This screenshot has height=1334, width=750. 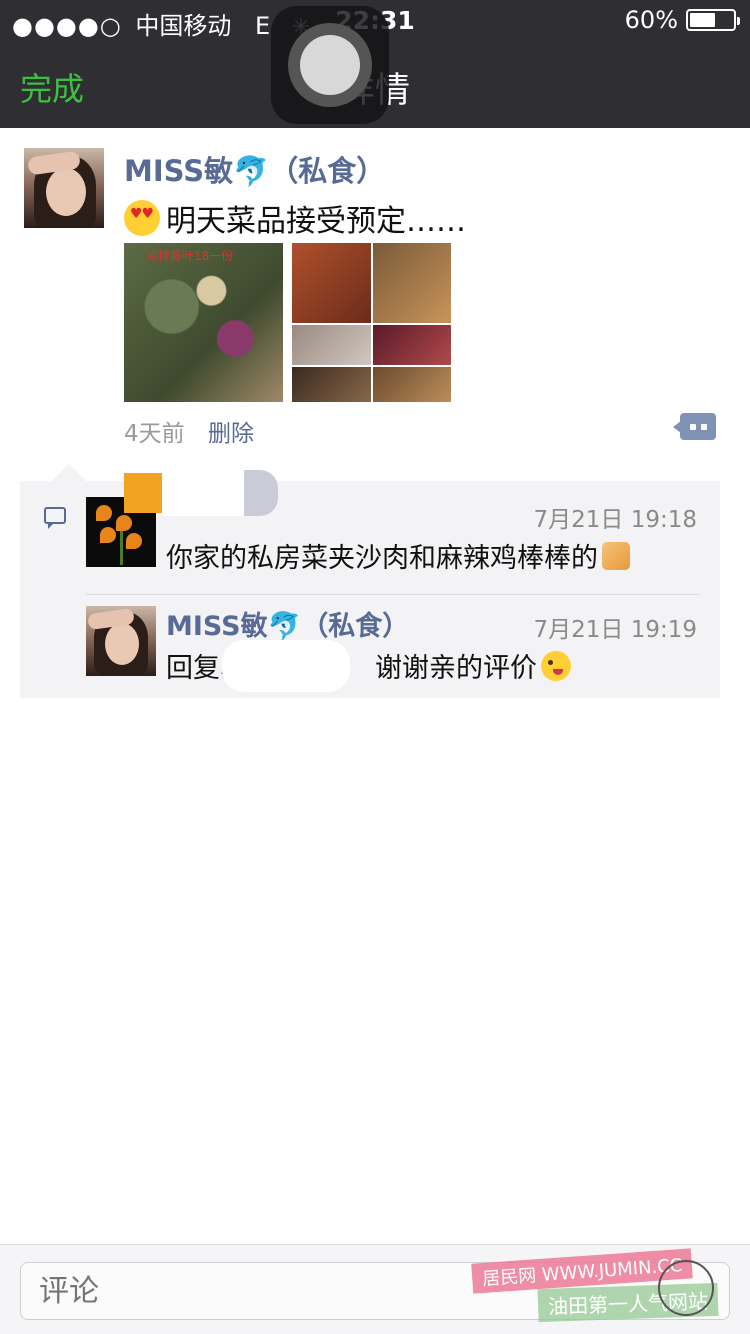 What do you see at coordinates (121, 548) in the screenshot?
I see `flower-stem` at bounding box center [121, 548].